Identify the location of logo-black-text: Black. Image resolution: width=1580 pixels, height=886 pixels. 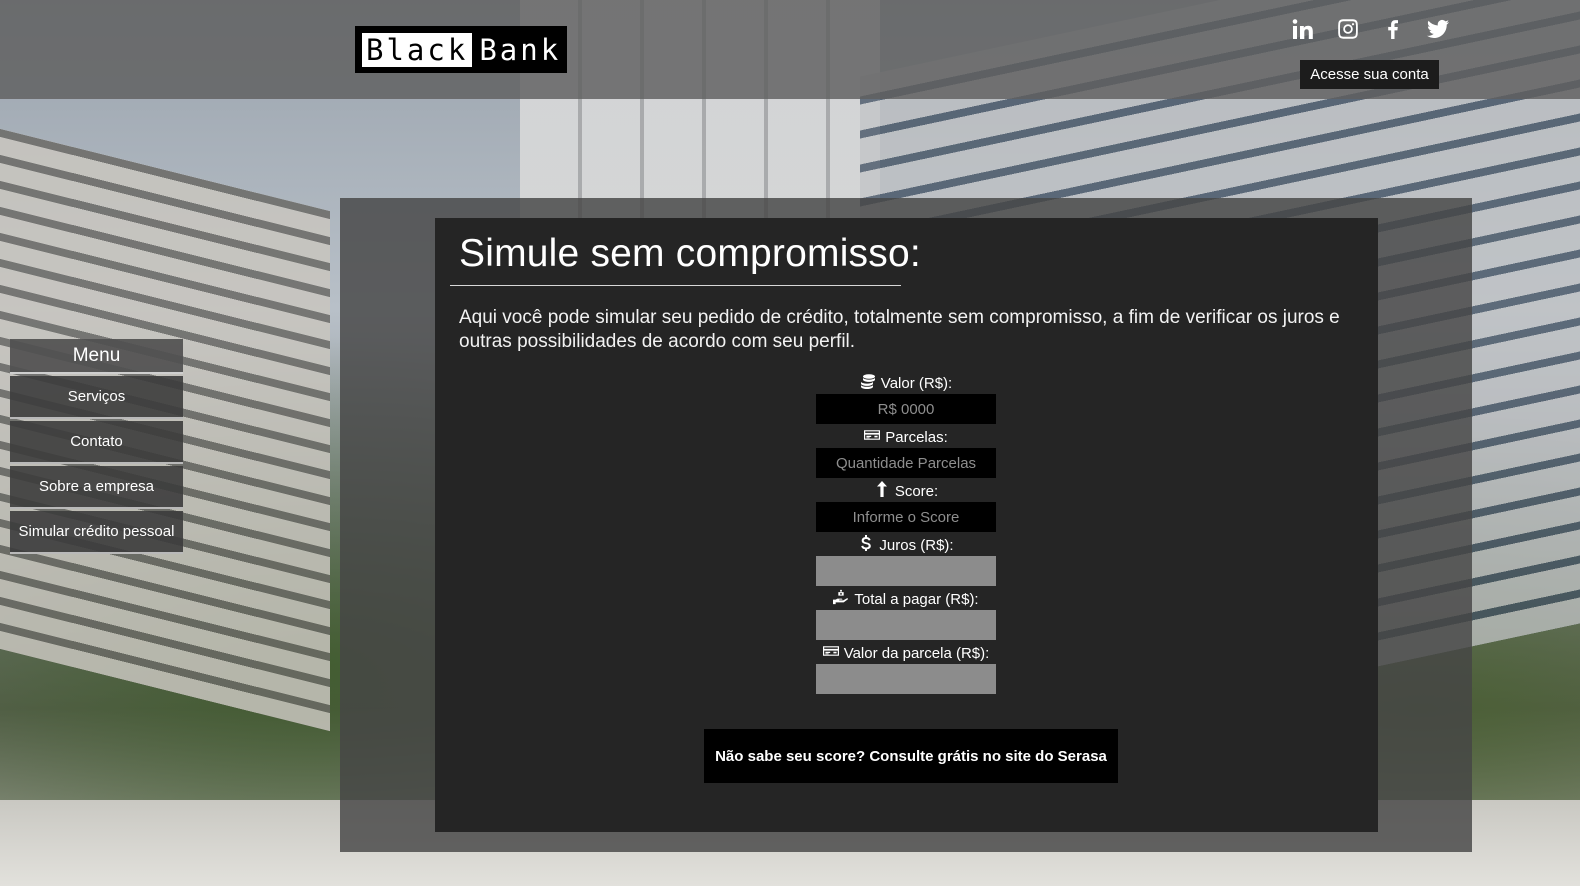
(417, 49).